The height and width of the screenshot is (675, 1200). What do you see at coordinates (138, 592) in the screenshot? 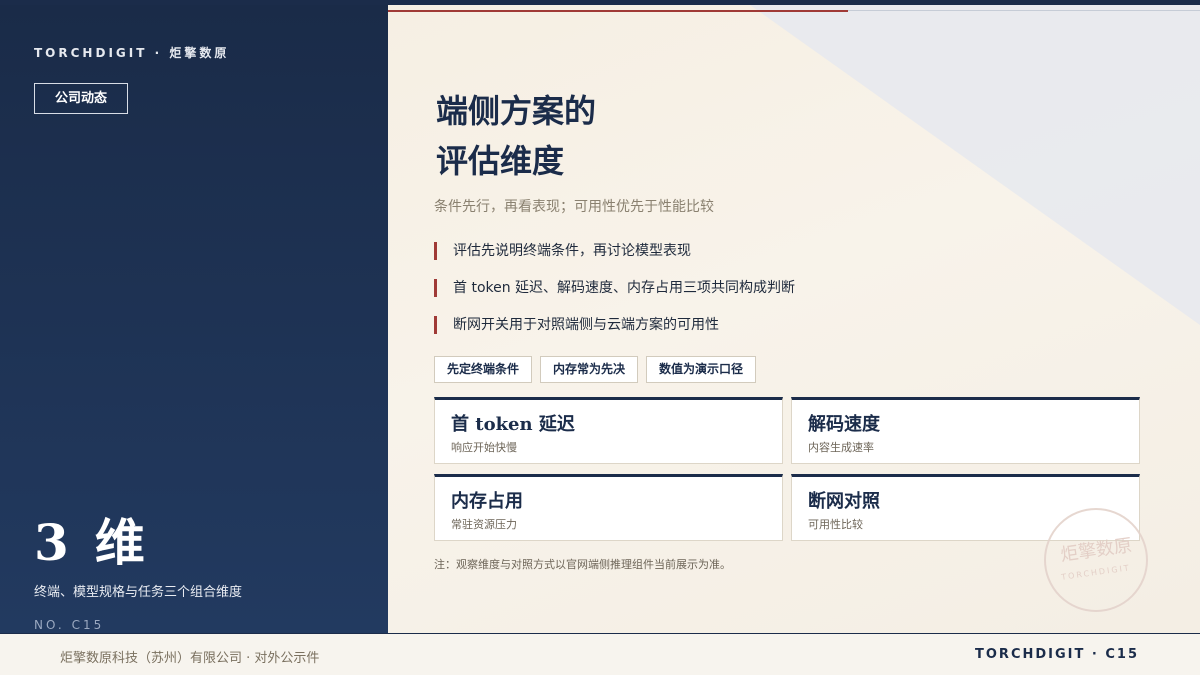
I see `big-caption: 终端、模型规格与任务三个组合维度` at bounding box center [138, 592].